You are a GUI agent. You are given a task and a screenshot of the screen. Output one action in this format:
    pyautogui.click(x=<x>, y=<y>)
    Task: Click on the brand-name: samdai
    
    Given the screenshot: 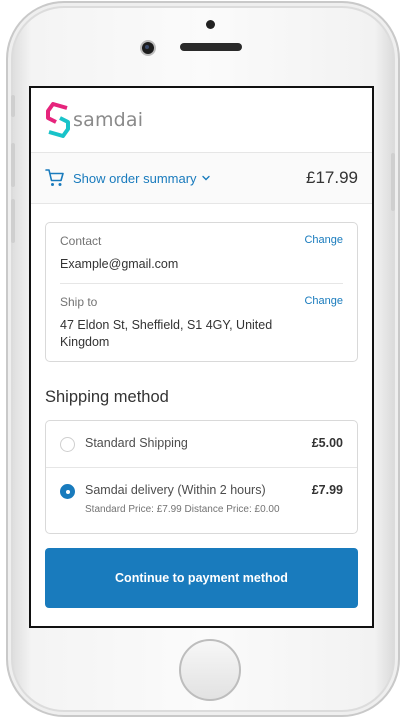 What is the action you would take?
    pyautogui.click(x=108, y=120)
    